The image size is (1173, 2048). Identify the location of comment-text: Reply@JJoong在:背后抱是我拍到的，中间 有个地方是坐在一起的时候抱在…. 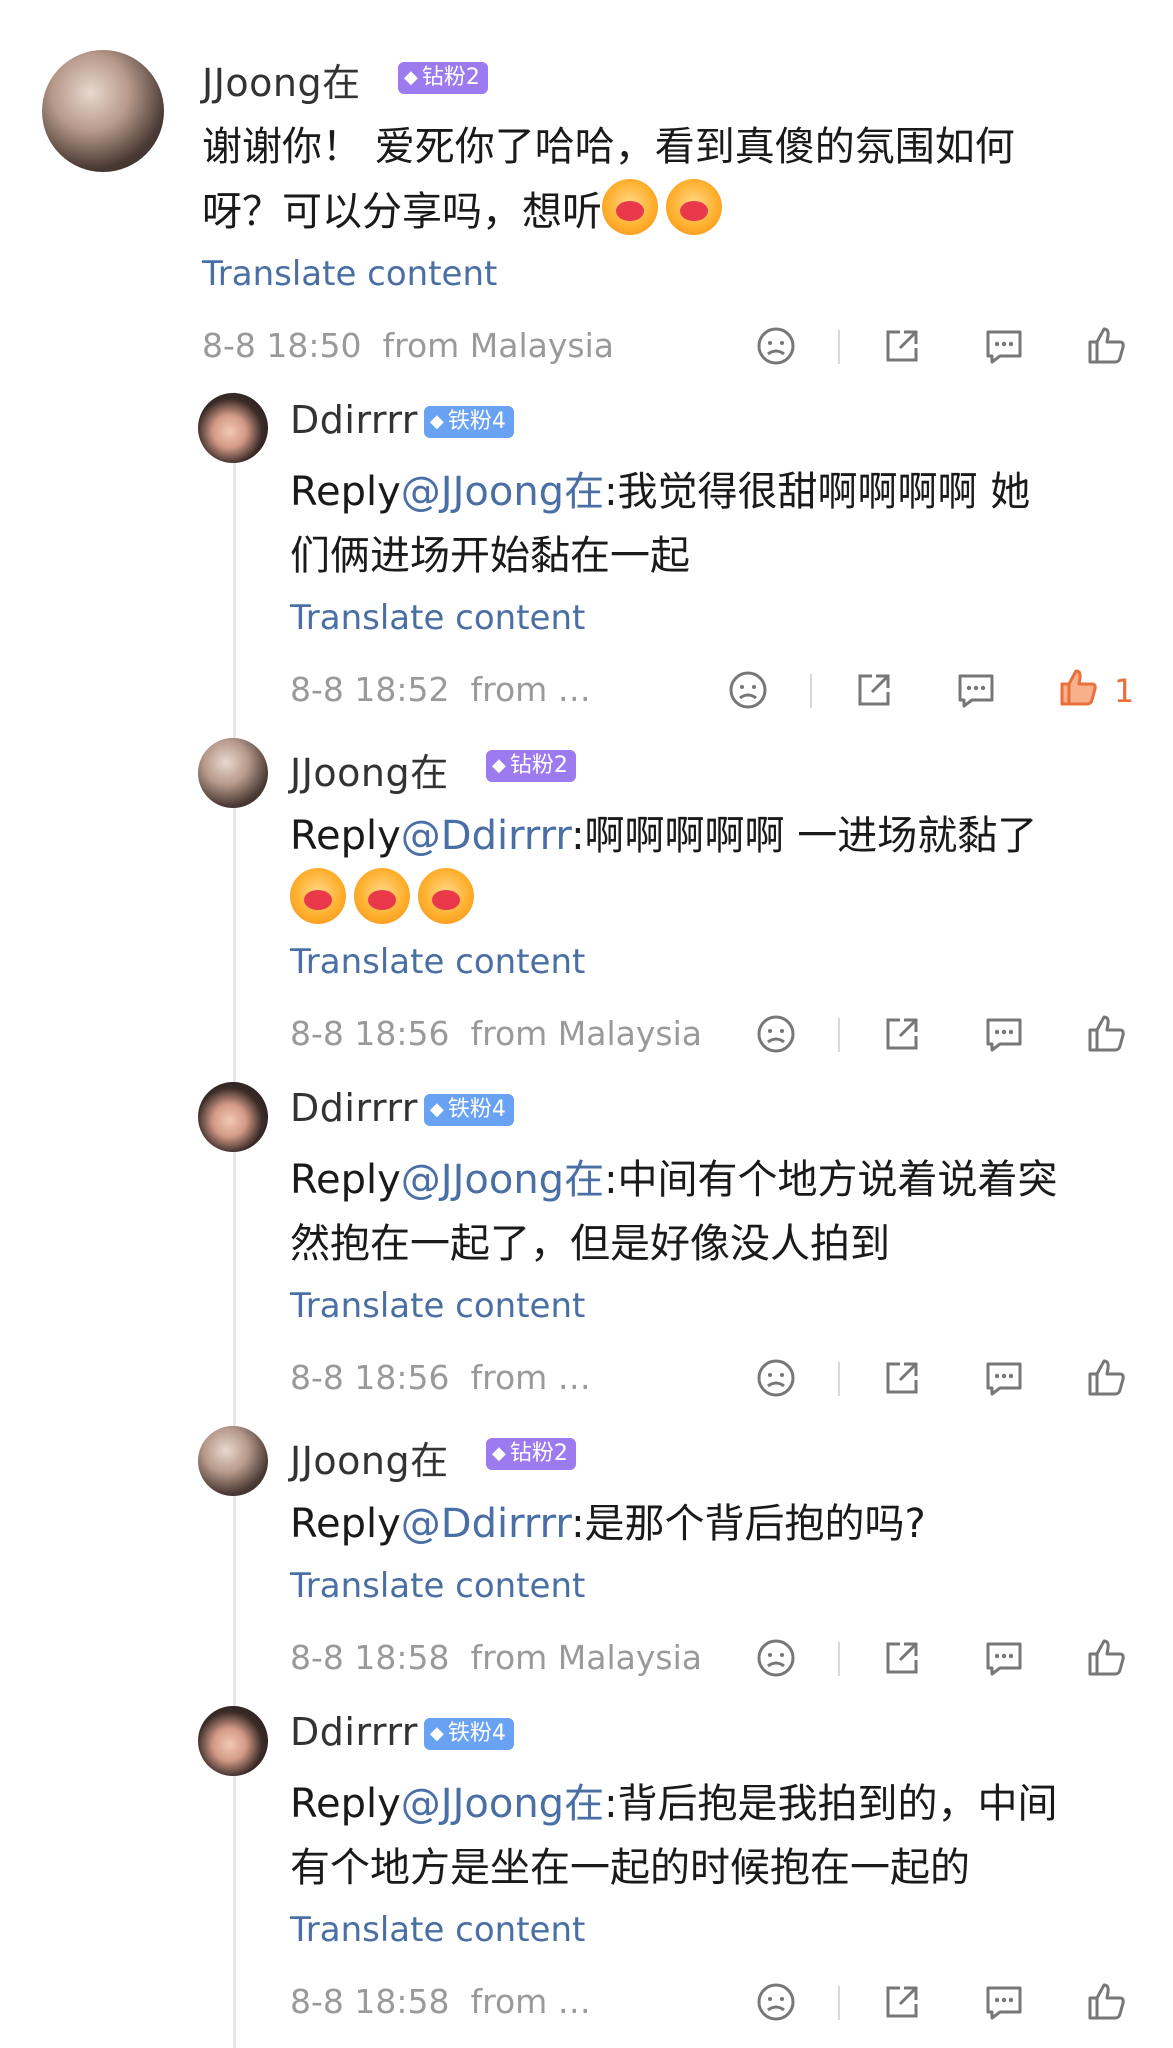
(674, 1836).